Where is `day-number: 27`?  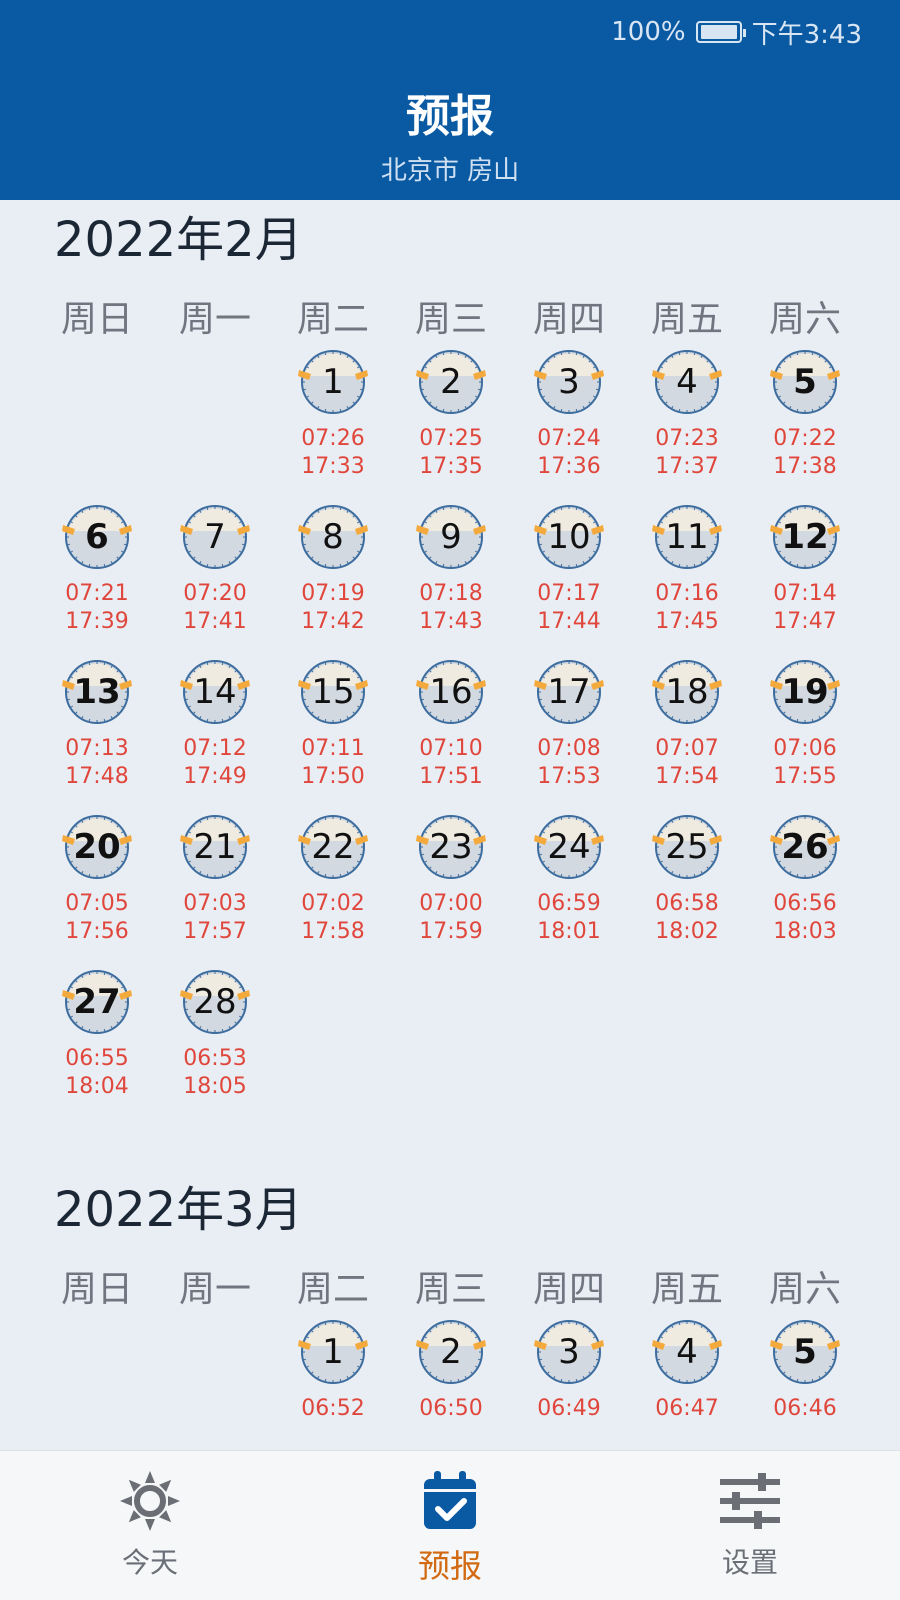 day-number: 27 is located at coordinates (97, 1002).